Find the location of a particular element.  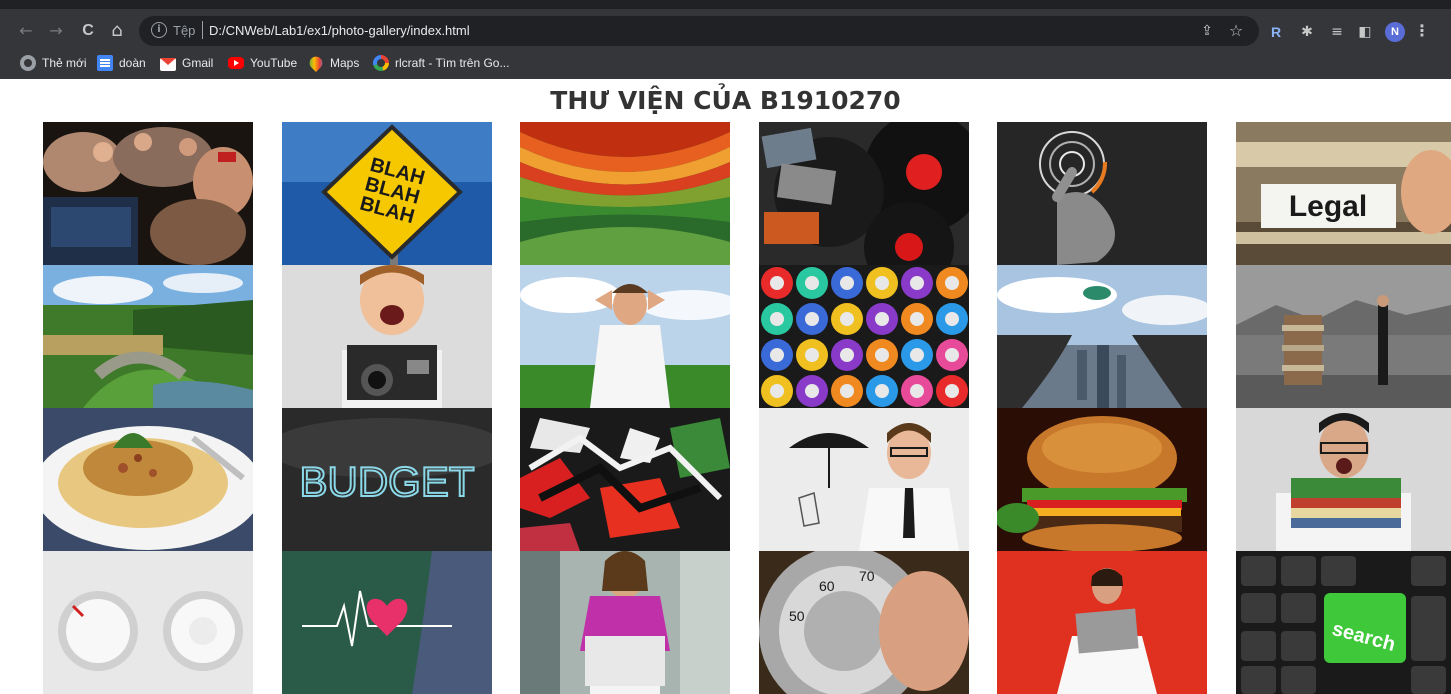

spray-cans-image is located at coordinates (864, 336).